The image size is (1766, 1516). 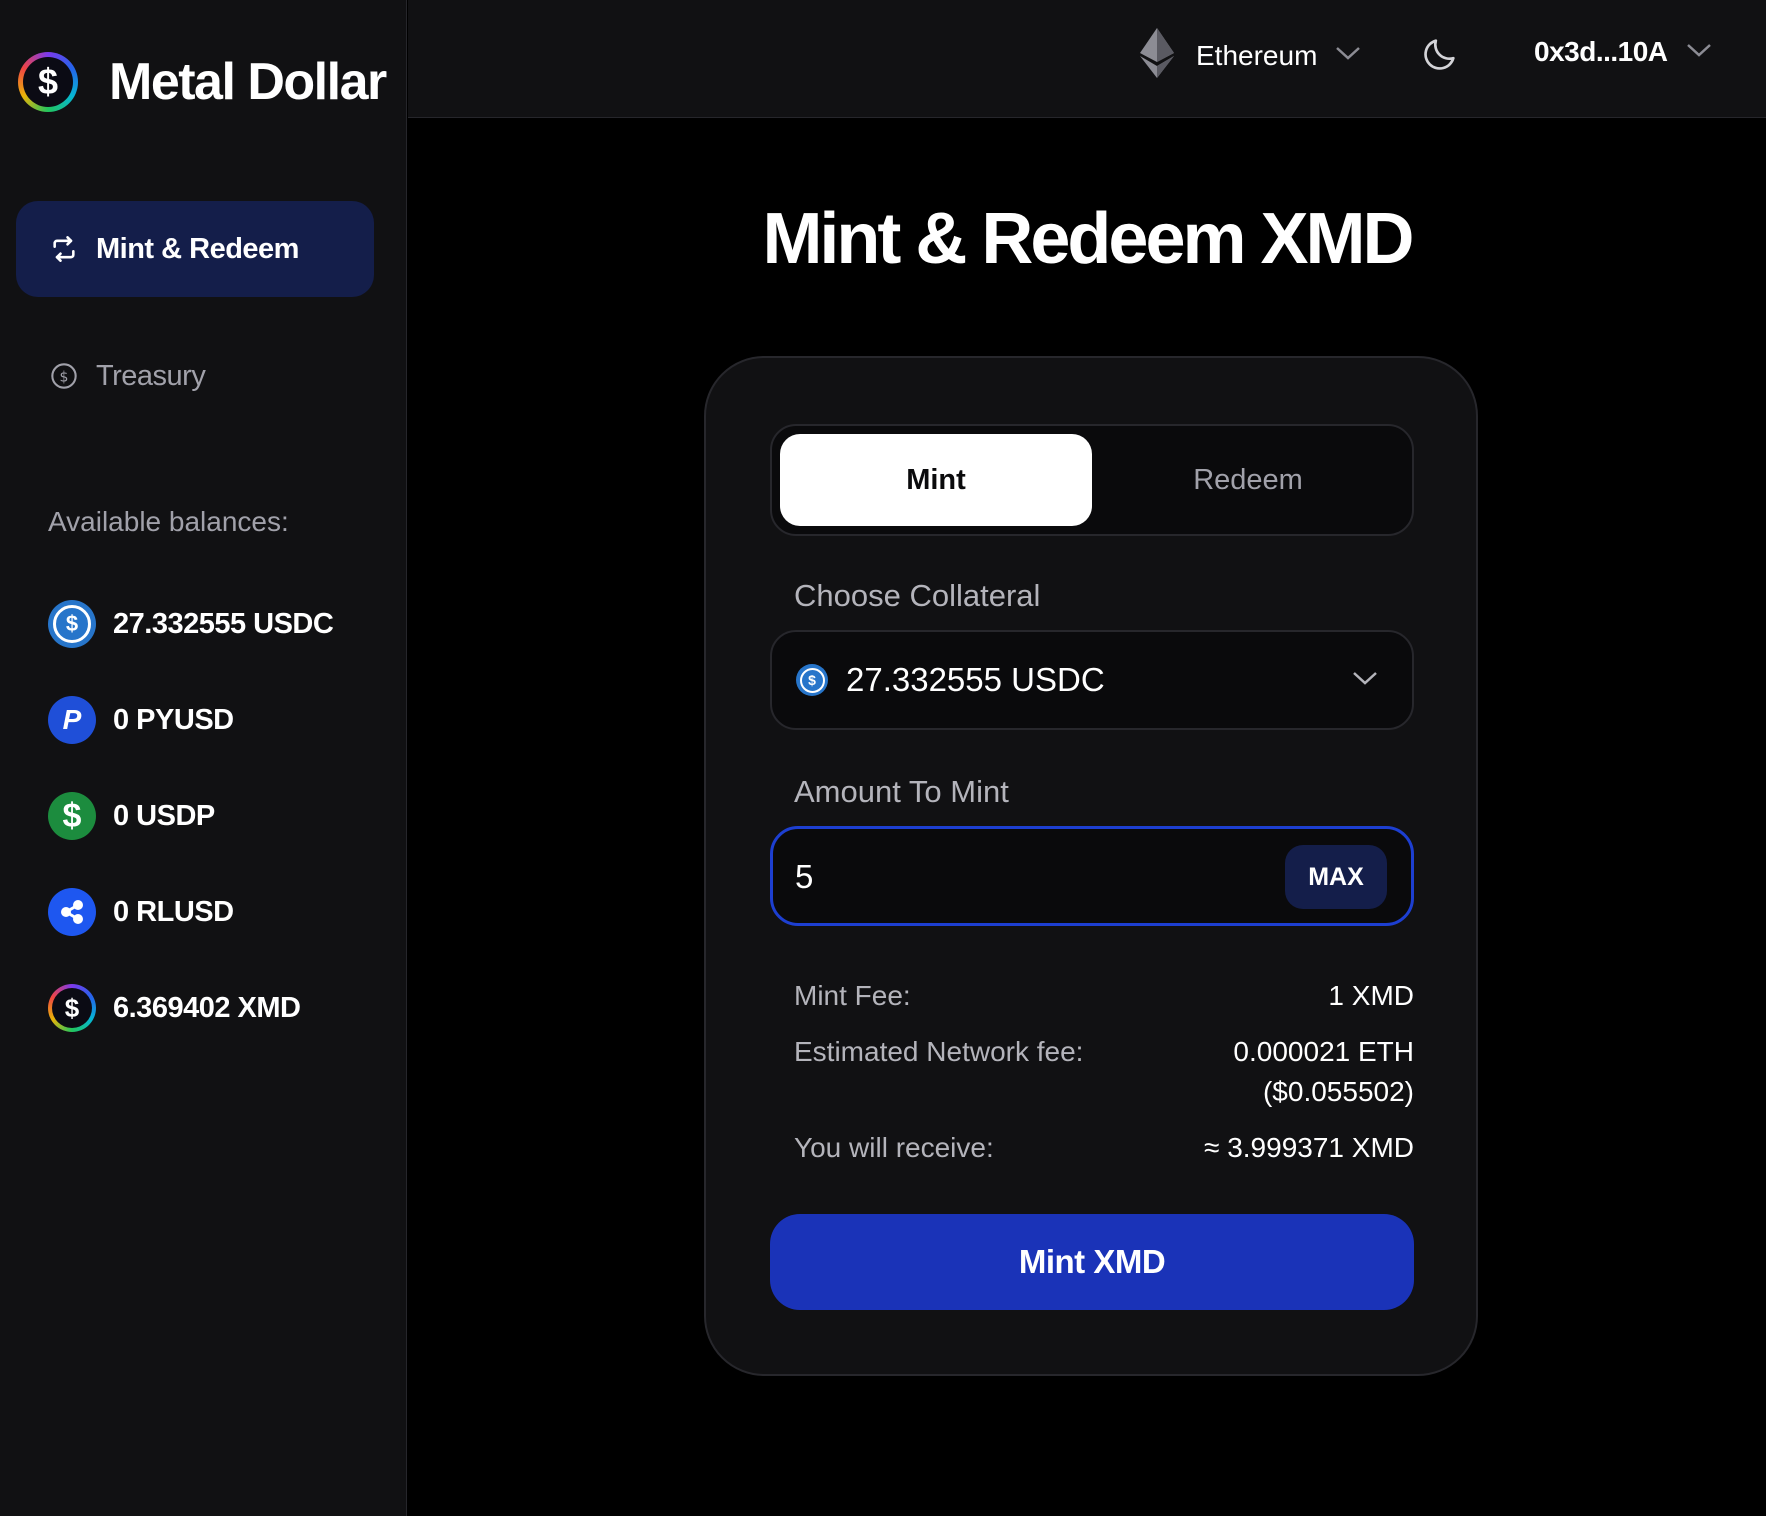 I want to click on ethereum-icon, so click(x=1157, y=55).